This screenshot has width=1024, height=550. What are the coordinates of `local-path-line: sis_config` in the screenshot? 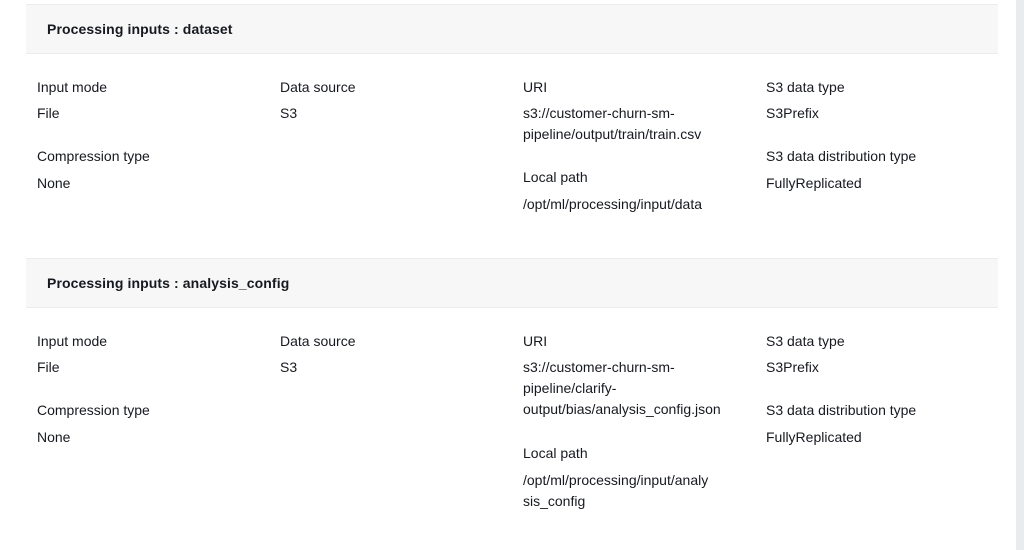 It's located at (554, 501).